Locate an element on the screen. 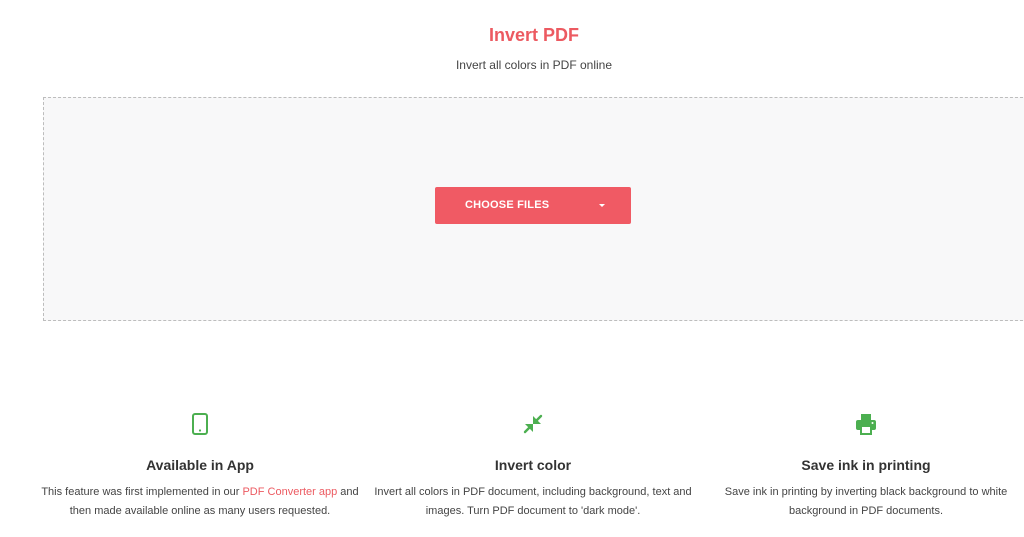 The width and height of the screenshot is (1024, 537). choose-files-button: CHOOSE FILES is located at coordinates (533, 205).